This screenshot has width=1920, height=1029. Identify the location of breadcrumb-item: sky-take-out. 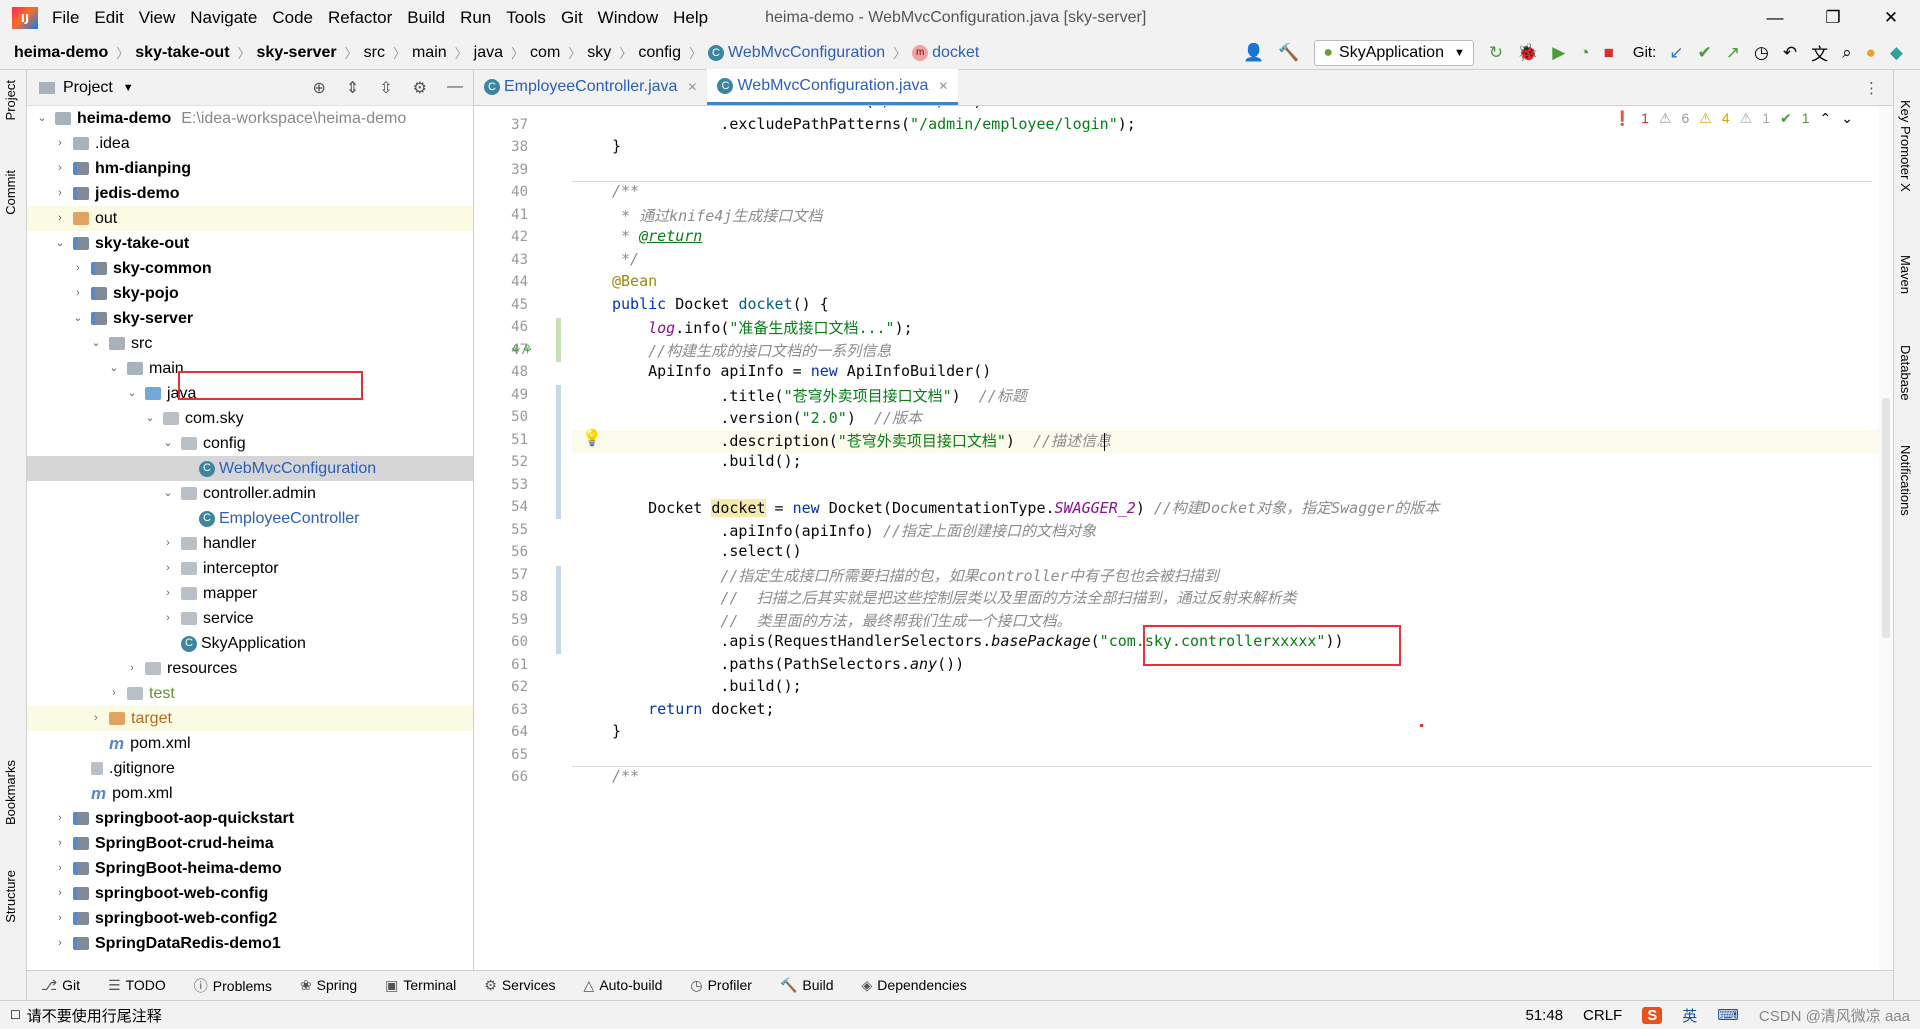
(182, 53).